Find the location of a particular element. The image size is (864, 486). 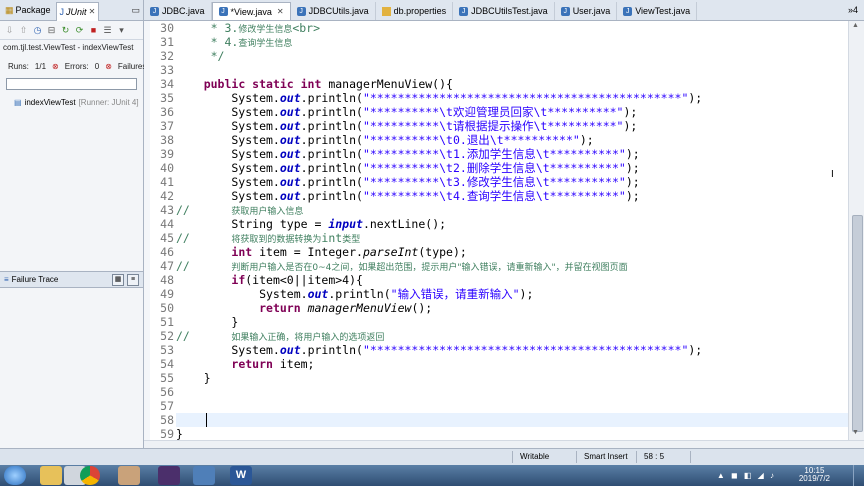

code-token: 删除学生信息 is located at coordinates (501, 168).